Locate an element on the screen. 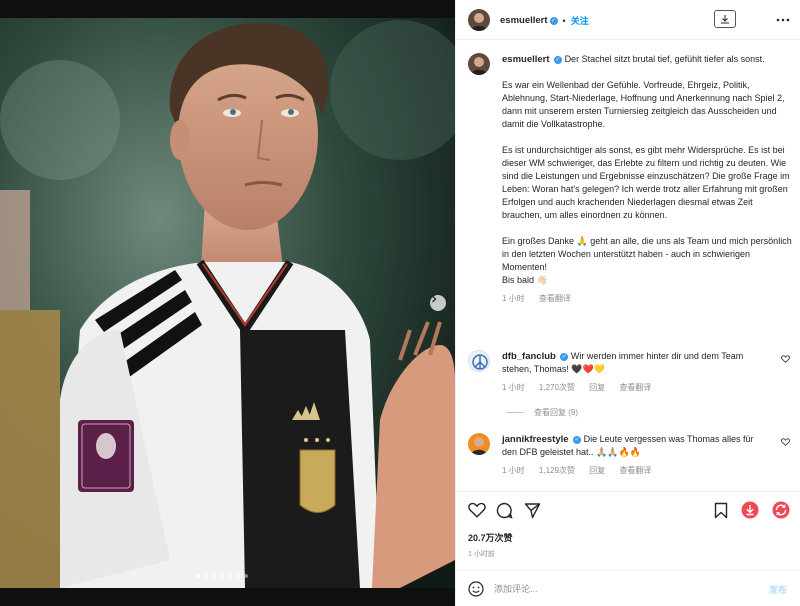  share-button is located at coordinates (532, 511).